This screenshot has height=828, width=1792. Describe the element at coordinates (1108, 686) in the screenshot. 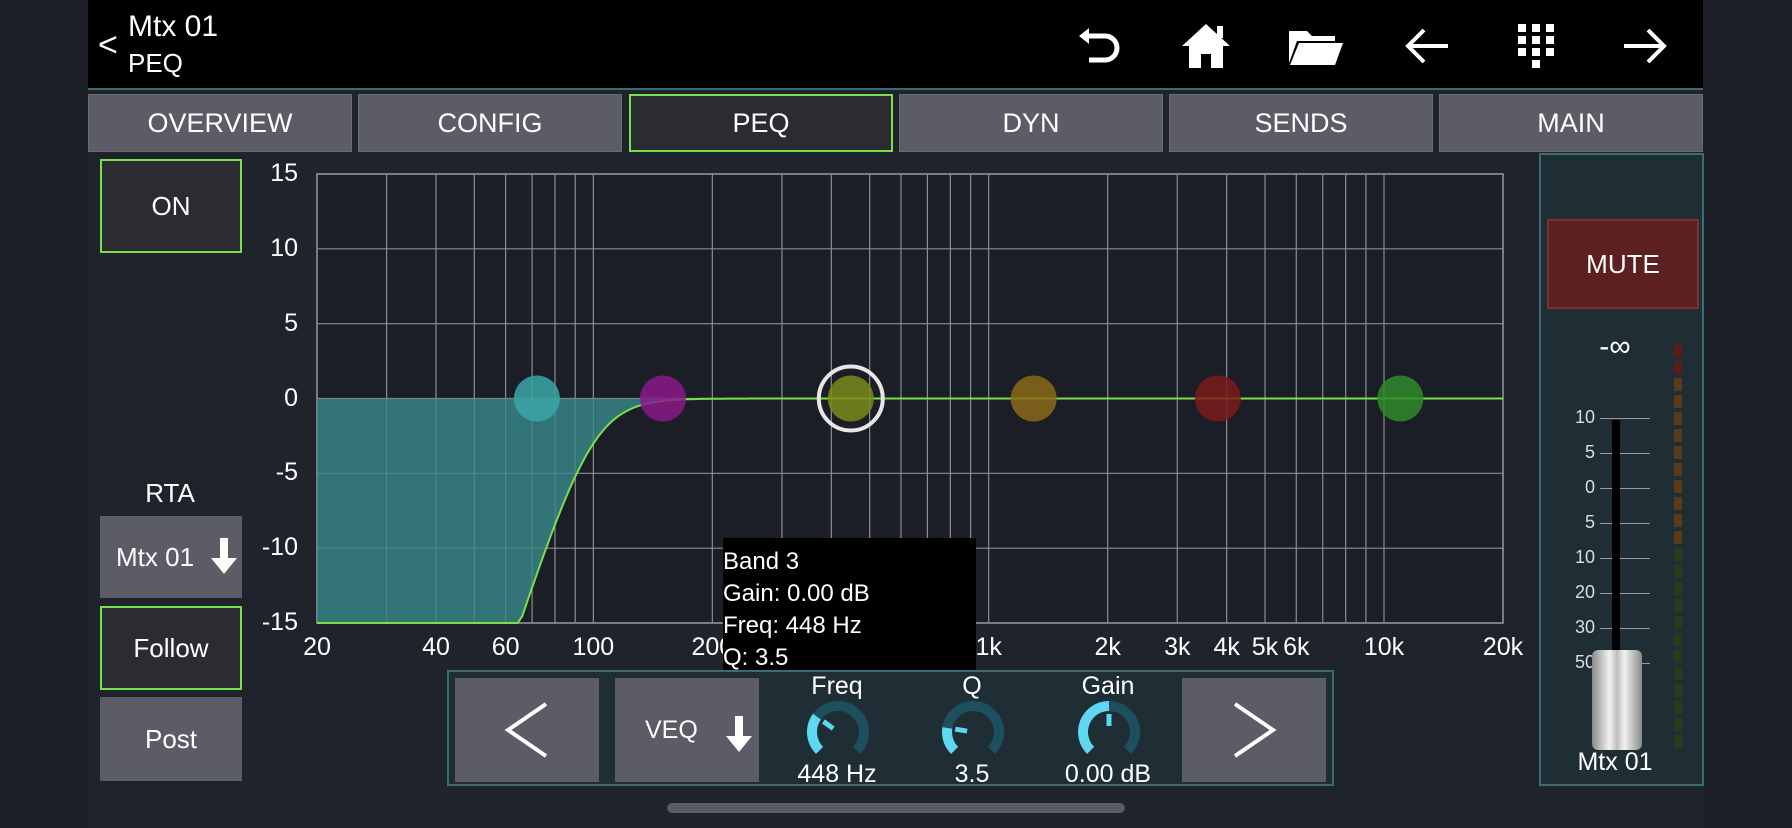

I see `gain-knob-label: Gain` at that location.